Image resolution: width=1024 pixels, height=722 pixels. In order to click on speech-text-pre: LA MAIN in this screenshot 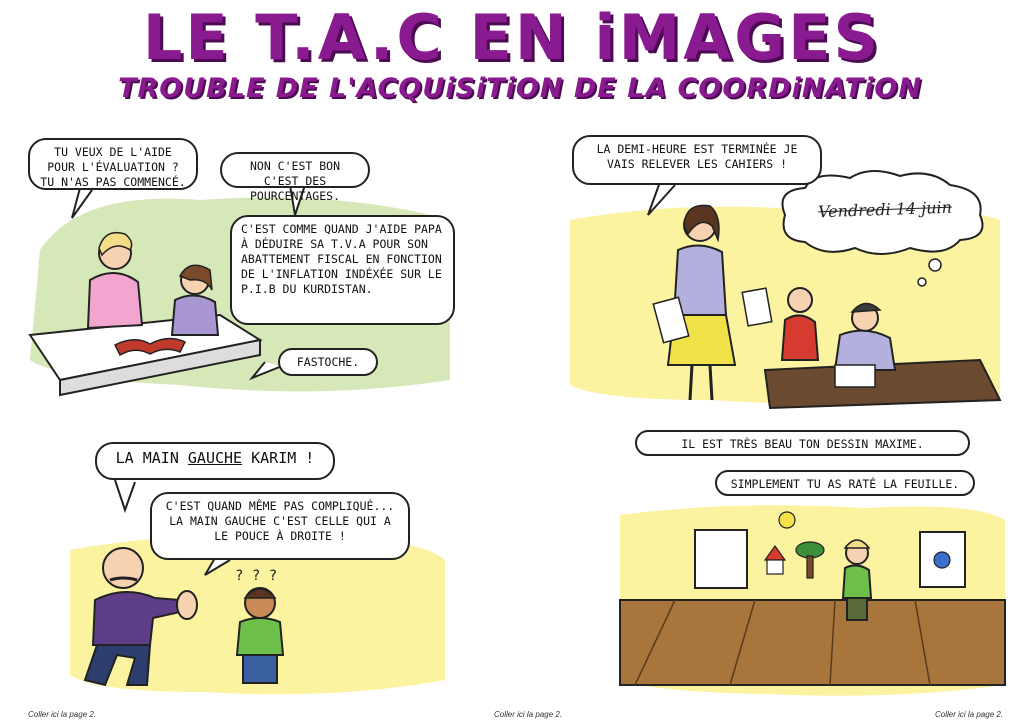, I will do `click(151, 458)`.